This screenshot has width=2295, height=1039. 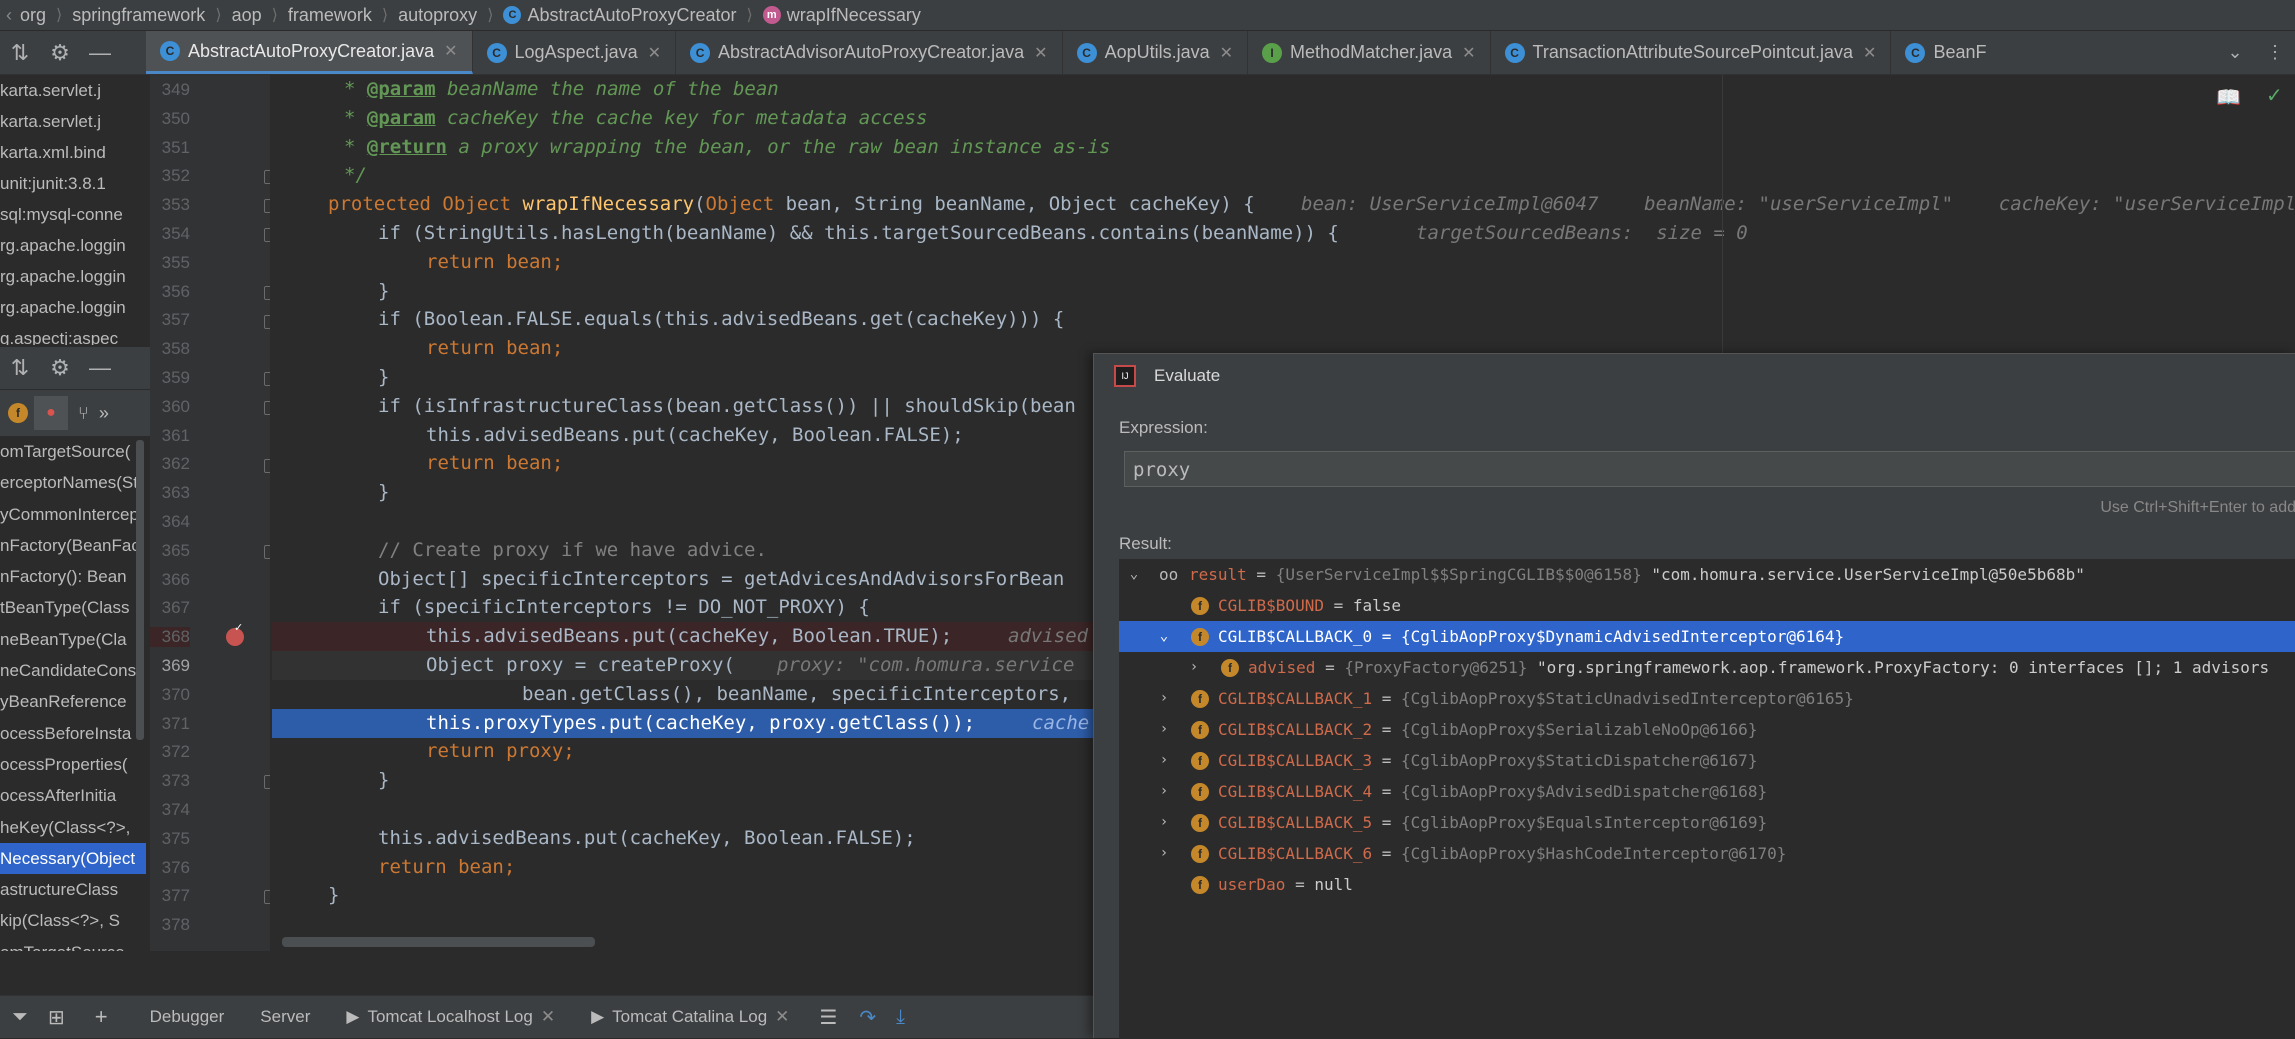 What do you see at coordinates (1945, 52) in the screenshot?
I see `tab-bean-factory: C BeanF` at bounding box center [1945, 52].